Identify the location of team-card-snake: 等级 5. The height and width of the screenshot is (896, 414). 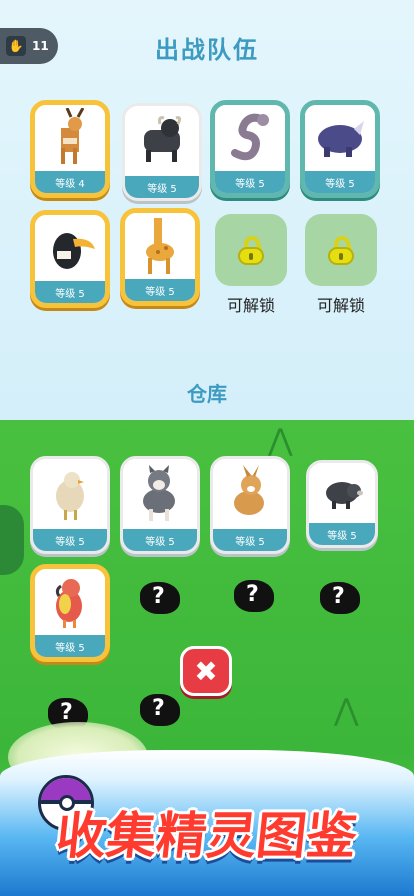
(250, 149).